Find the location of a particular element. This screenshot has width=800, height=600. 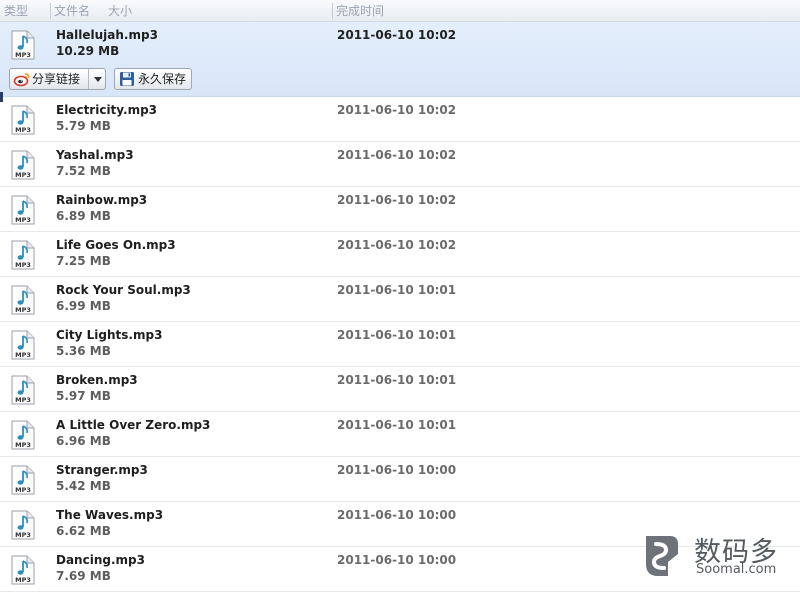

split-divider is located at coordinates (88, 79).